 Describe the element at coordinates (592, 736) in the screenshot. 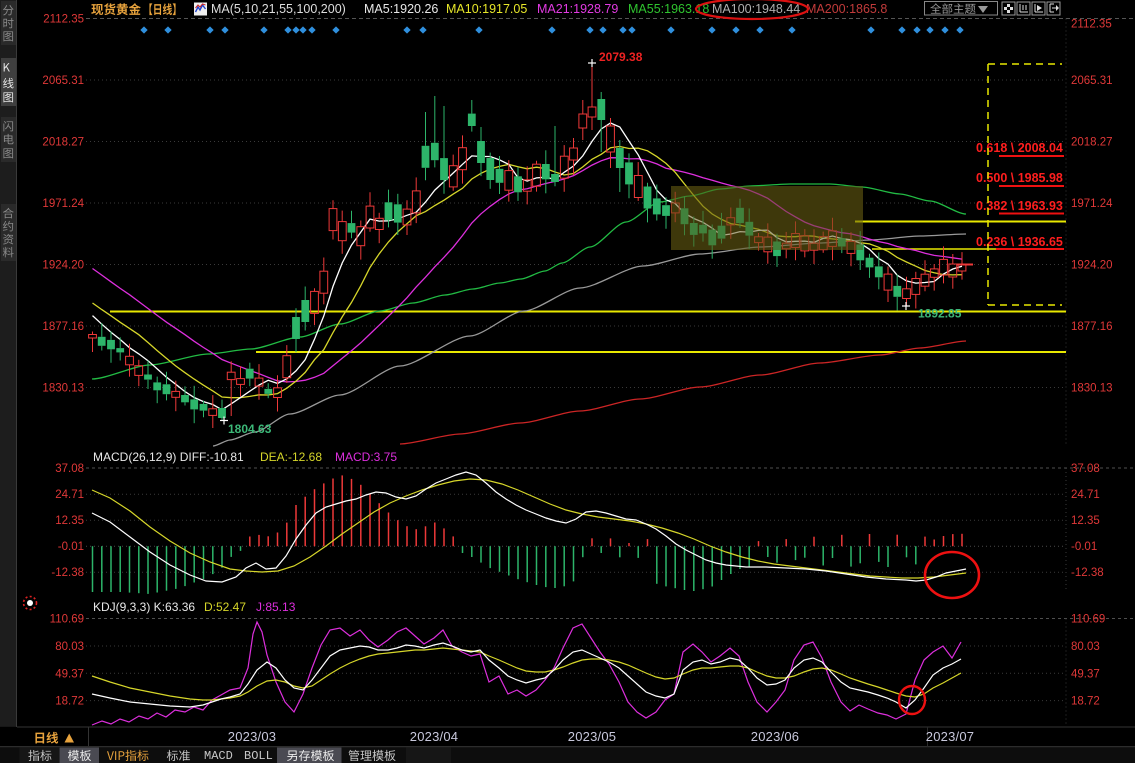

I see `svg-text: 2023/05` at that location.